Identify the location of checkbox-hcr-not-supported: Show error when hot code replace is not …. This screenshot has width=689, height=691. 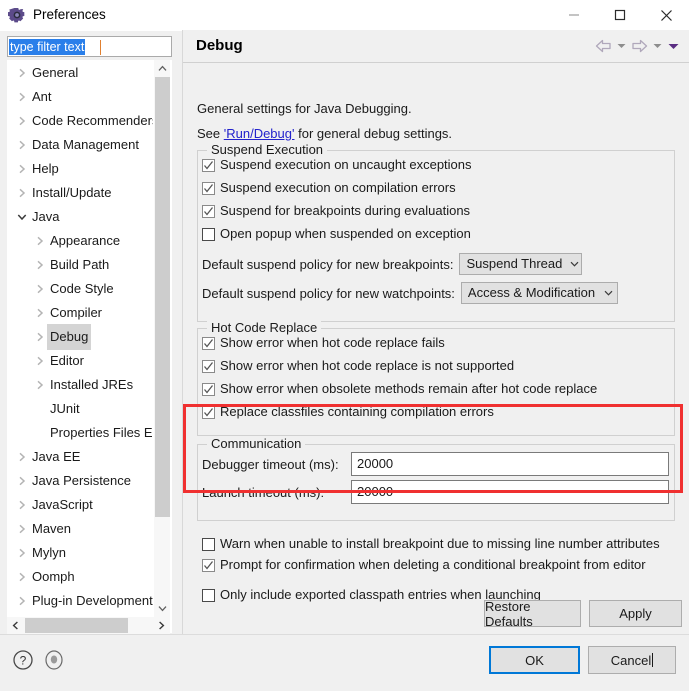
(358, 366).